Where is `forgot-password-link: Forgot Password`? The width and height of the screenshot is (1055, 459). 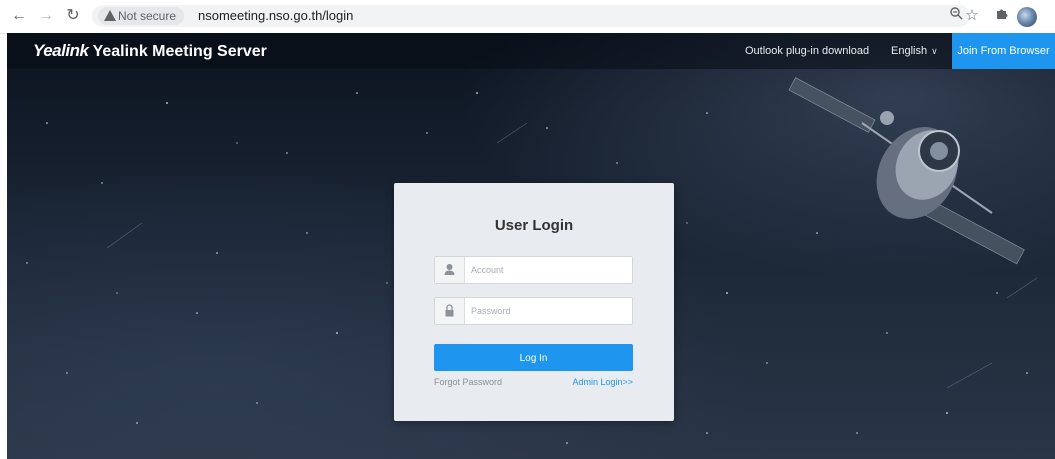 forgot-password-link: Forgot Password is located at coordinates (468, 382).